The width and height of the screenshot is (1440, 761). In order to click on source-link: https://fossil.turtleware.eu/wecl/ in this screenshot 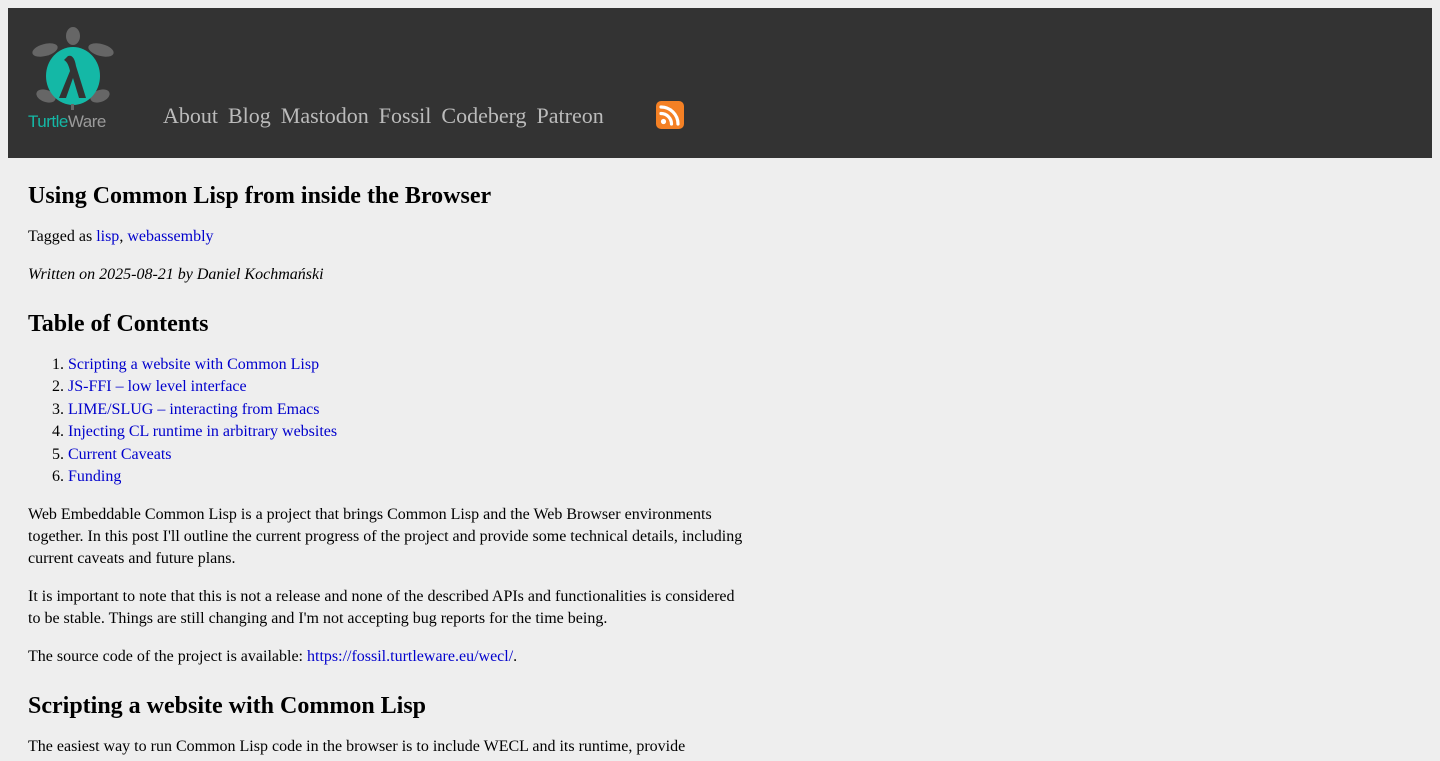, I will do `click(410, 656)`.